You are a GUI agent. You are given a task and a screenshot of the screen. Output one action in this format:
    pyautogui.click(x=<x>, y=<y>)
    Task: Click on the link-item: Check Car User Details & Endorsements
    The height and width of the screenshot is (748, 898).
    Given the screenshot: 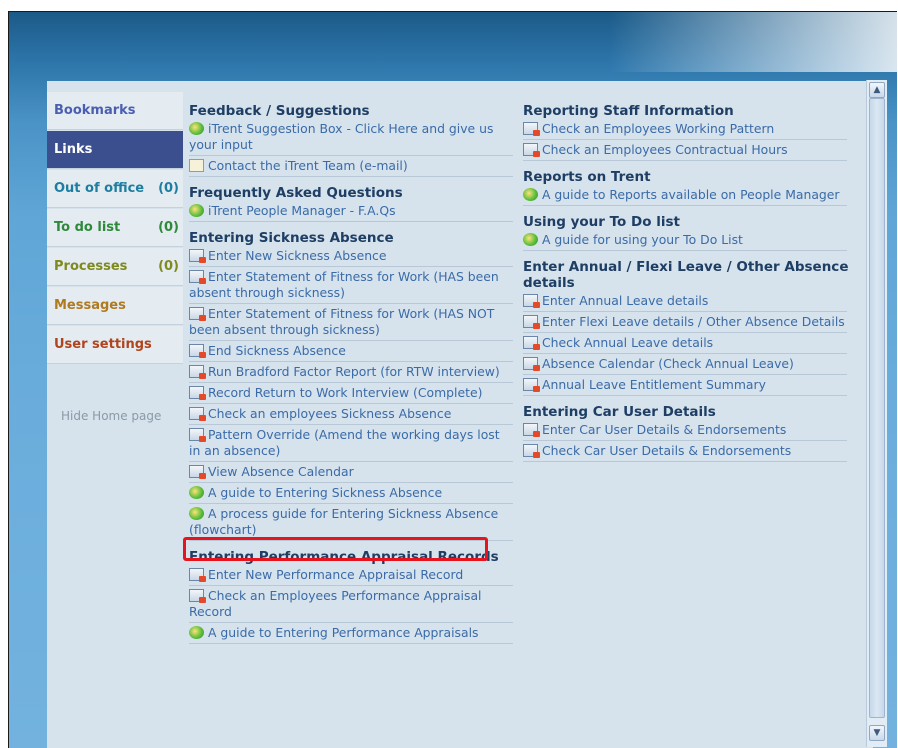 What is the action you would take?
    pyautogui.click(x=685, y=451)
    